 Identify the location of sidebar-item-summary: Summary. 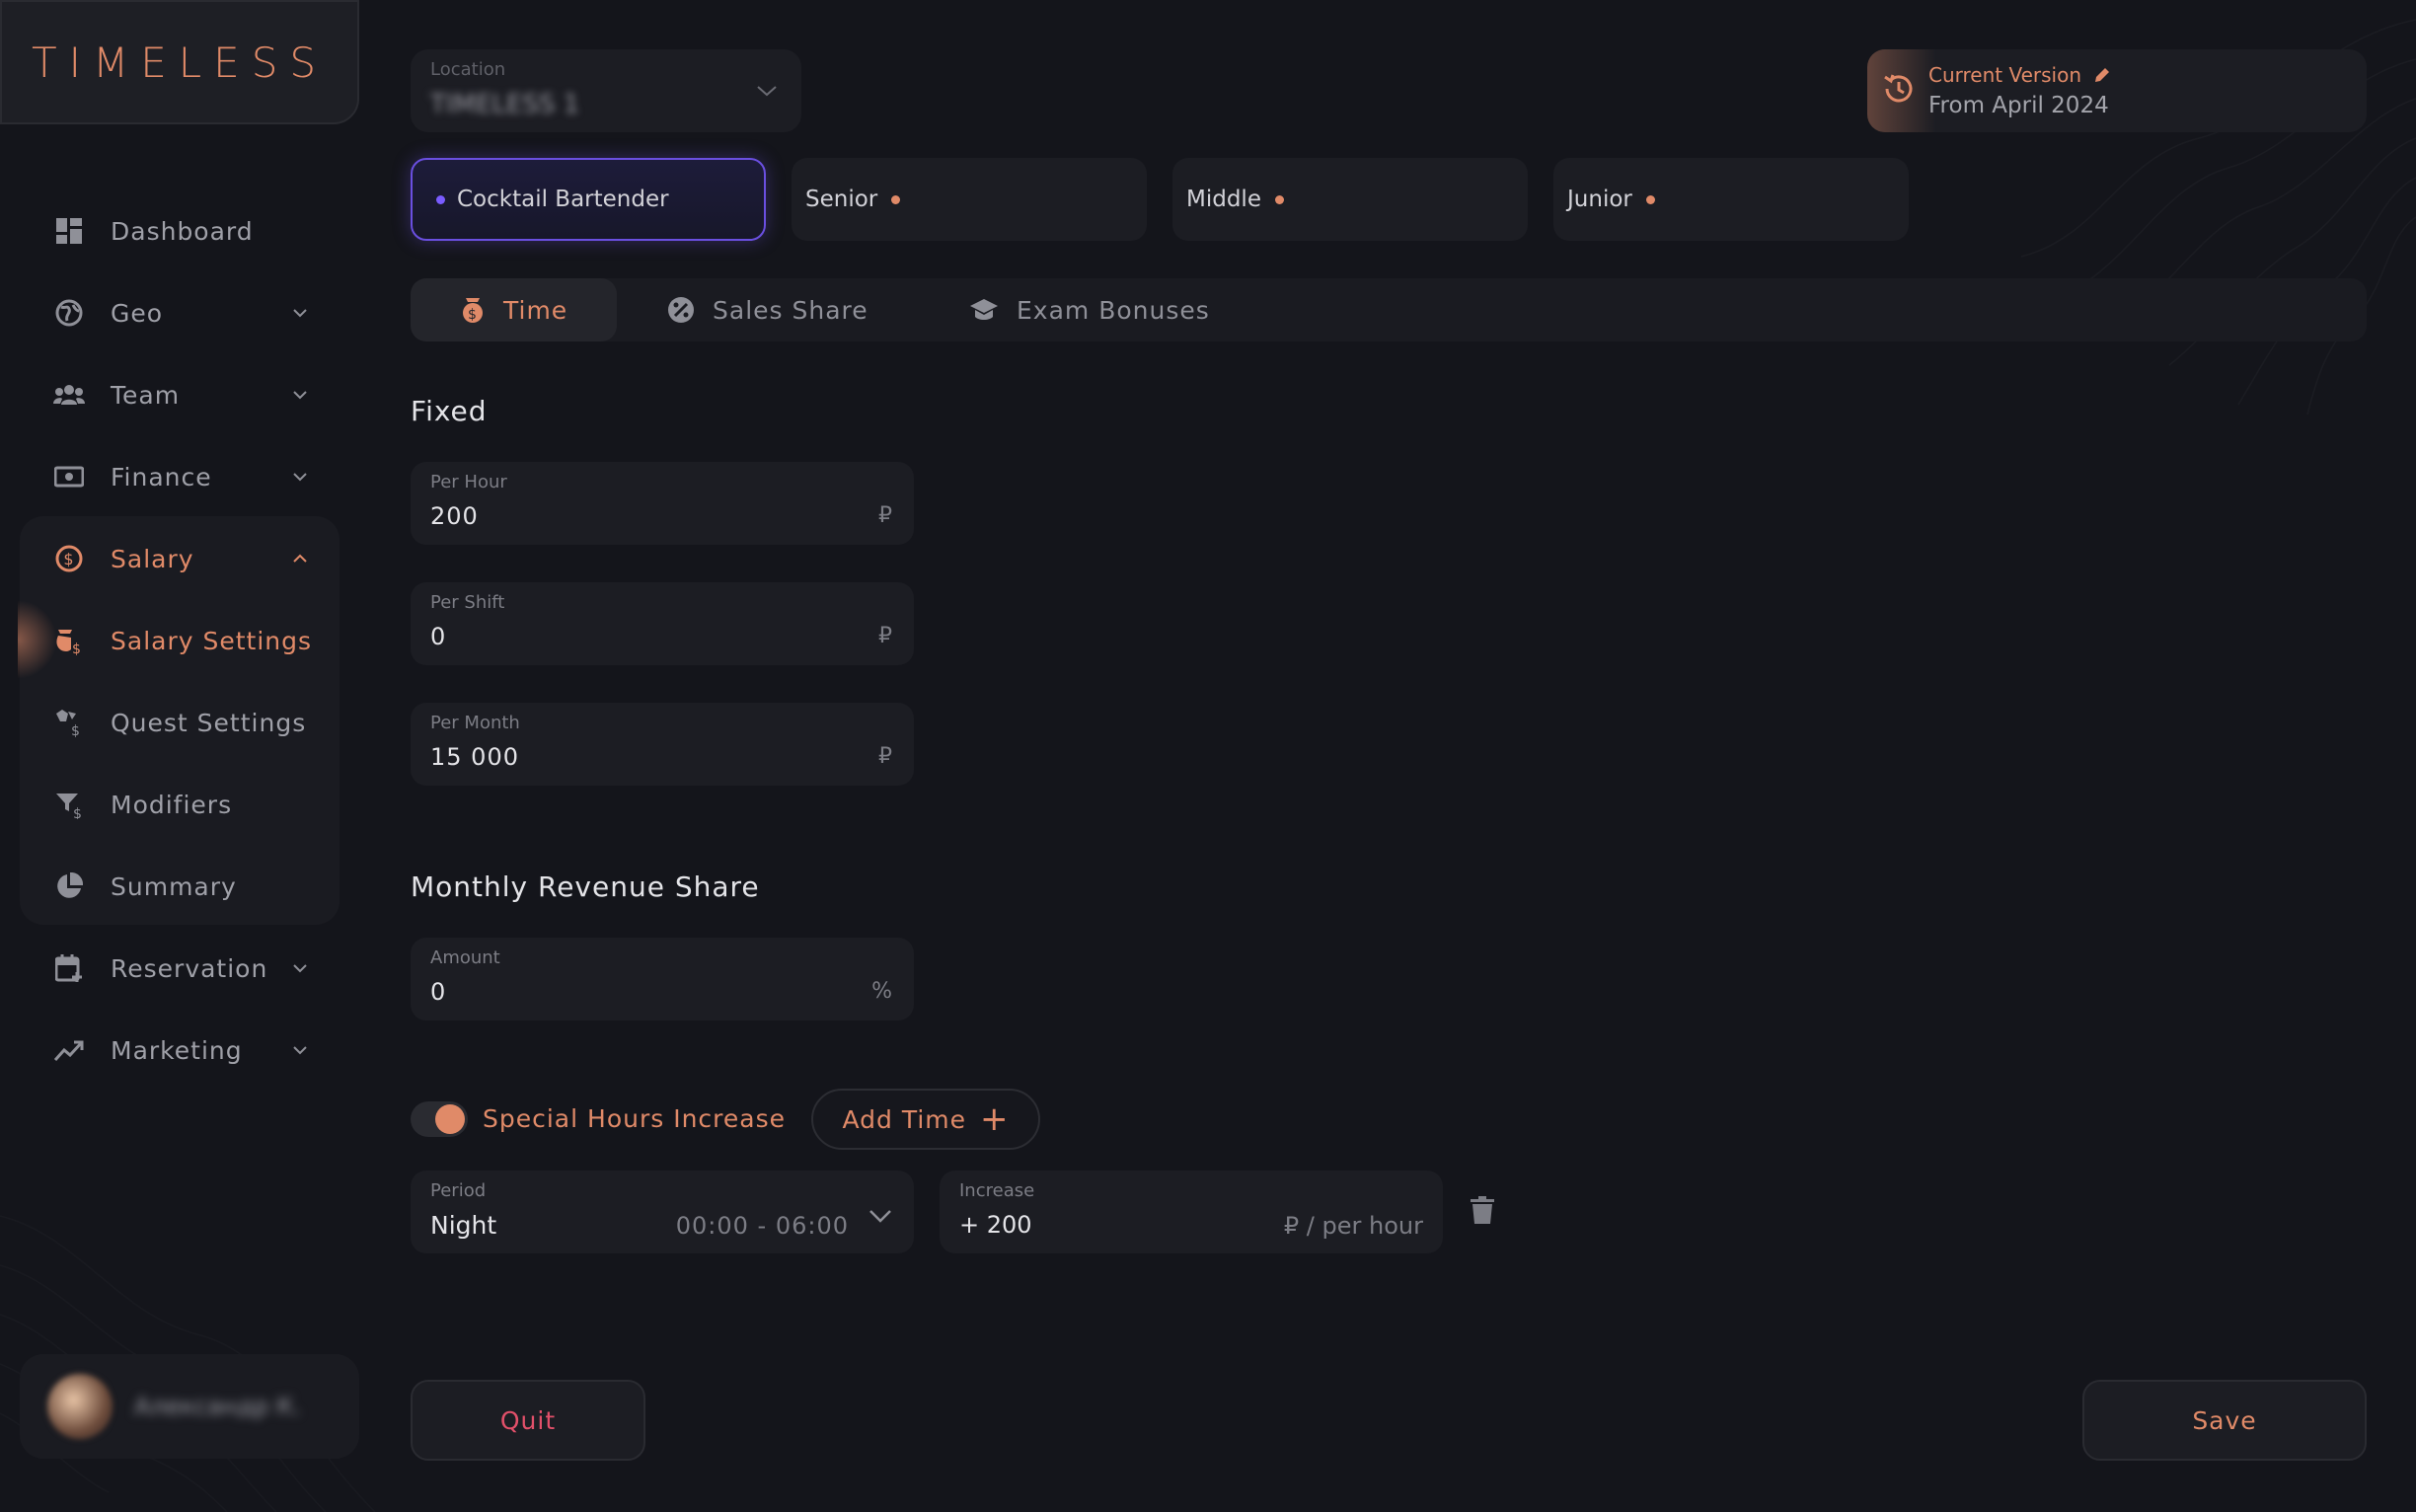
(180, 886).